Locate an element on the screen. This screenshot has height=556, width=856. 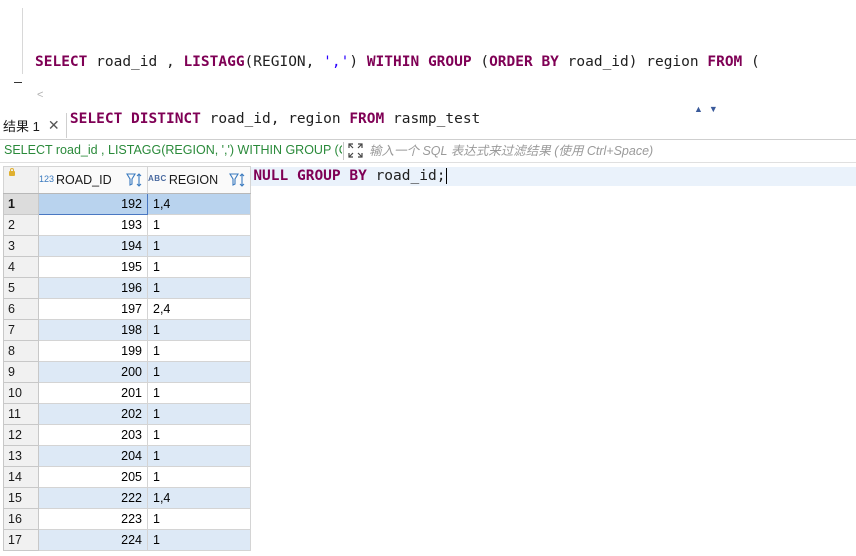
table-row: 17 224 1 is located at coordinates (127, 540).